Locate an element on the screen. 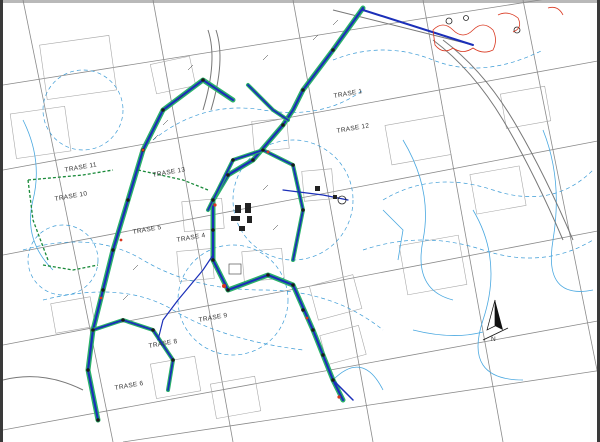 The height and width of the screenshot is (442, 600). route-label-trase-6: TRASE 6 is located at coordinates (129, 386).